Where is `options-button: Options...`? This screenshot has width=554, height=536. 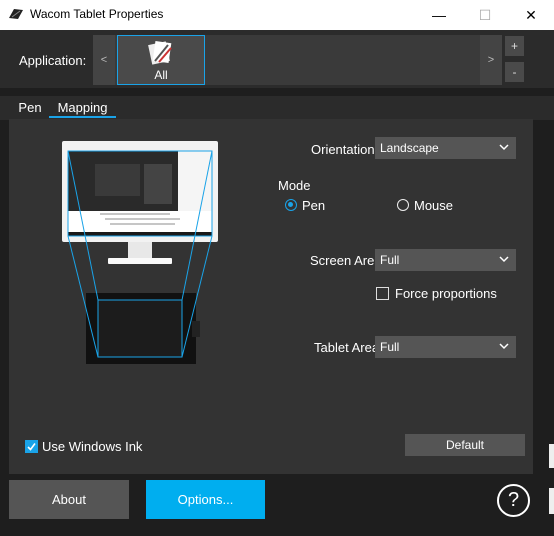
options-button: Options... is located at coordinates (205, 499).